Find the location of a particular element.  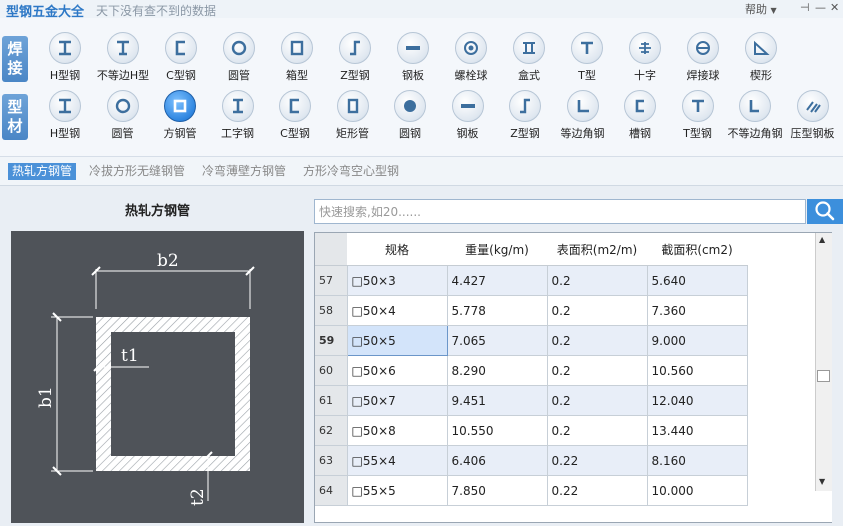

table-row: 59 □50×5 7.065 0.2 9.000 is located at coordinates (531, 340).